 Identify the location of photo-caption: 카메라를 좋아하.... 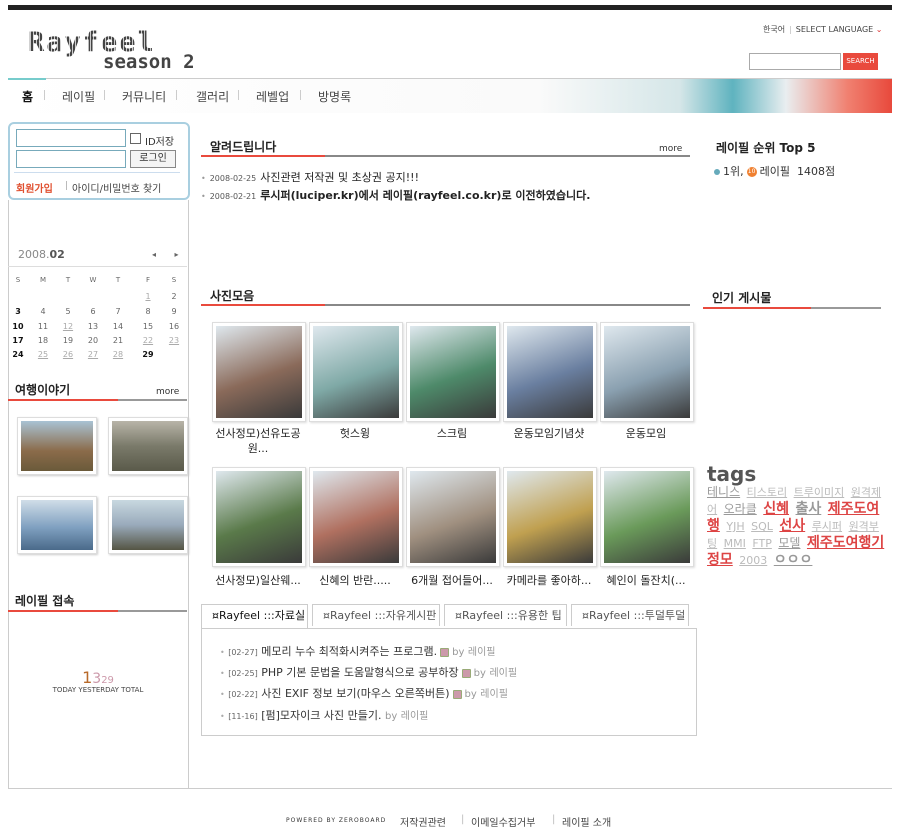
(549, 580).